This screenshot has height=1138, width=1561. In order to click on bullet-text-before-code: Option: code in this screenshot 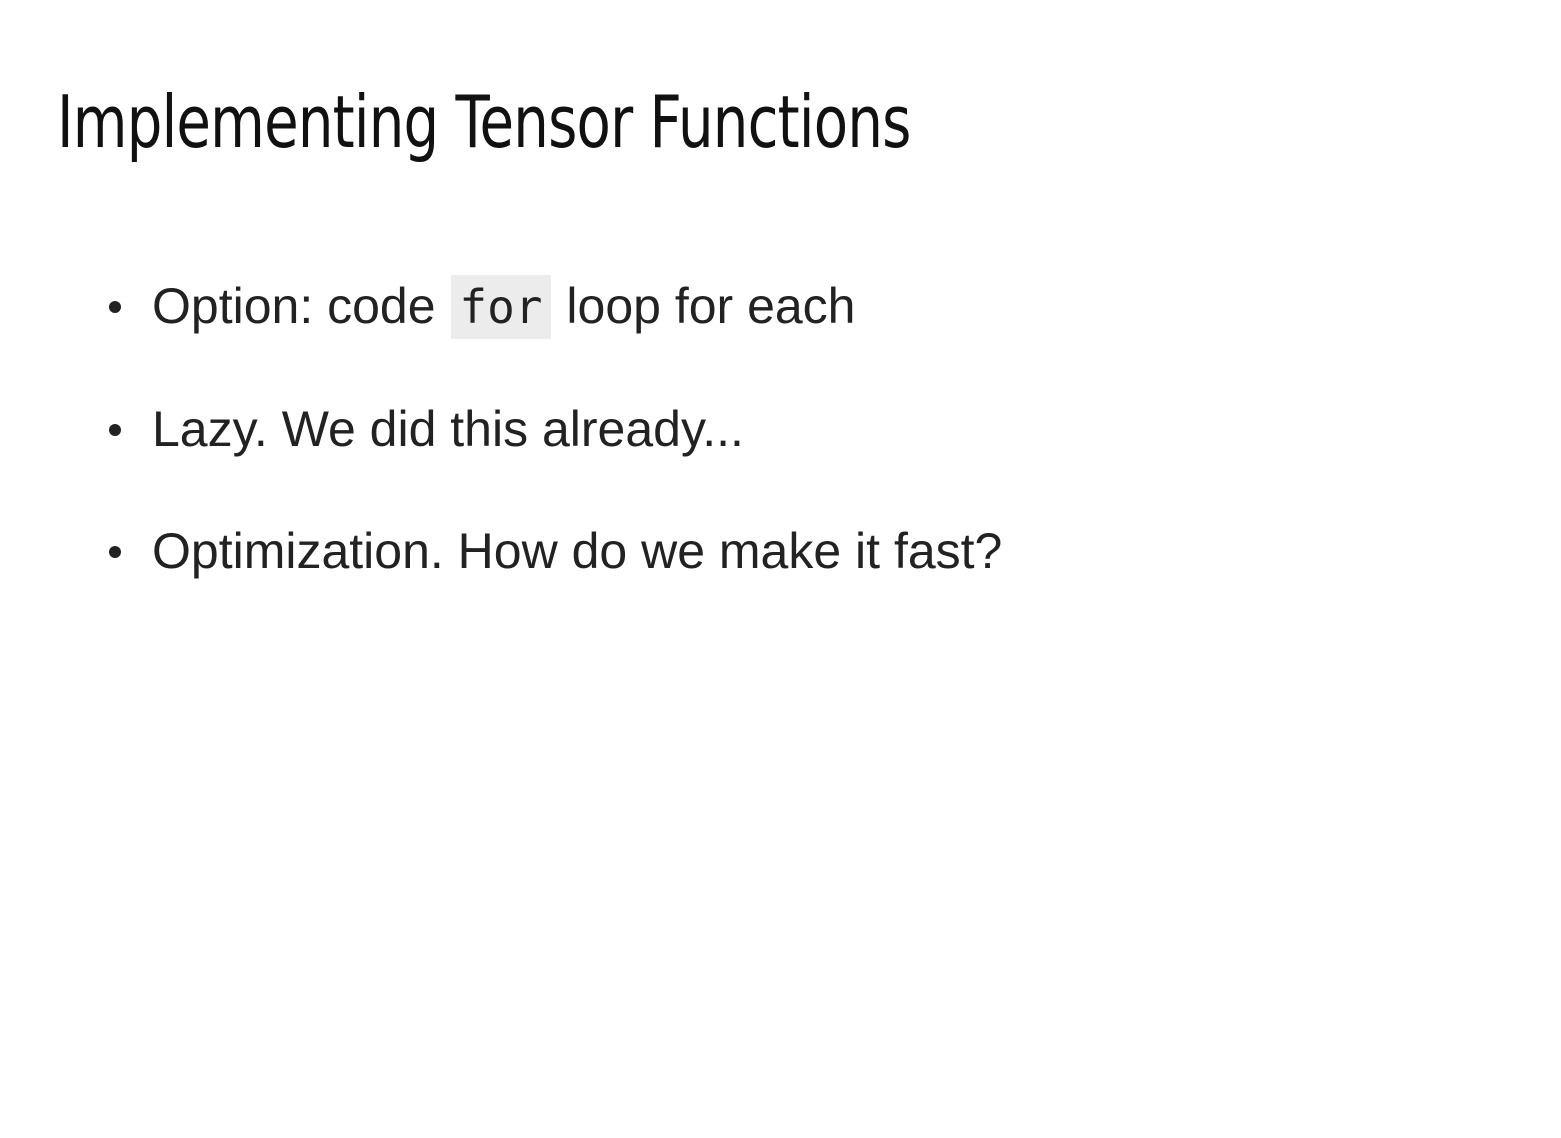, I will do `click(301, 306)`.